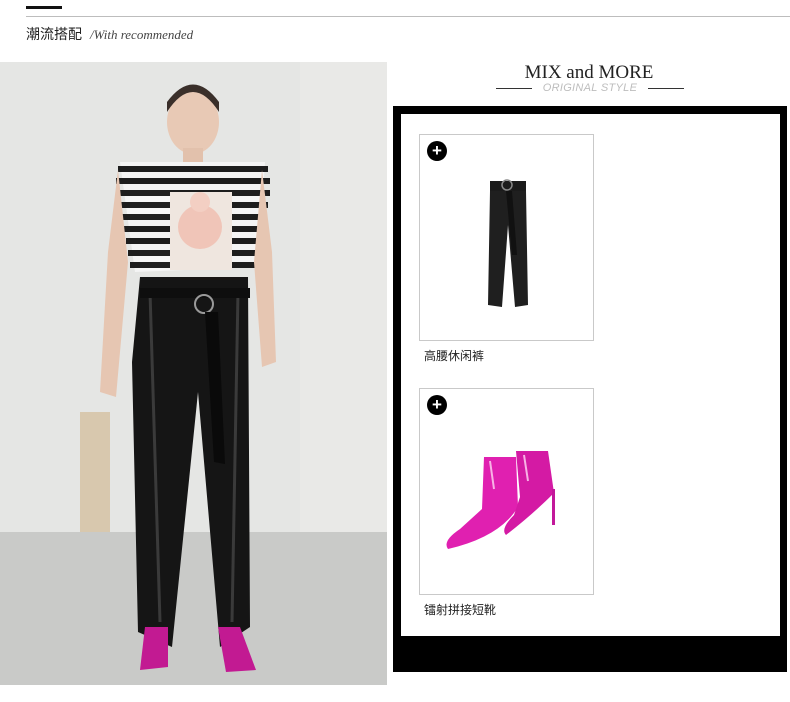 This screenshot has width=790, height=702. What do you see at coordinates (508, 243) in the screenshot?
I see `trousers-image` at bounding box center [508, 243].